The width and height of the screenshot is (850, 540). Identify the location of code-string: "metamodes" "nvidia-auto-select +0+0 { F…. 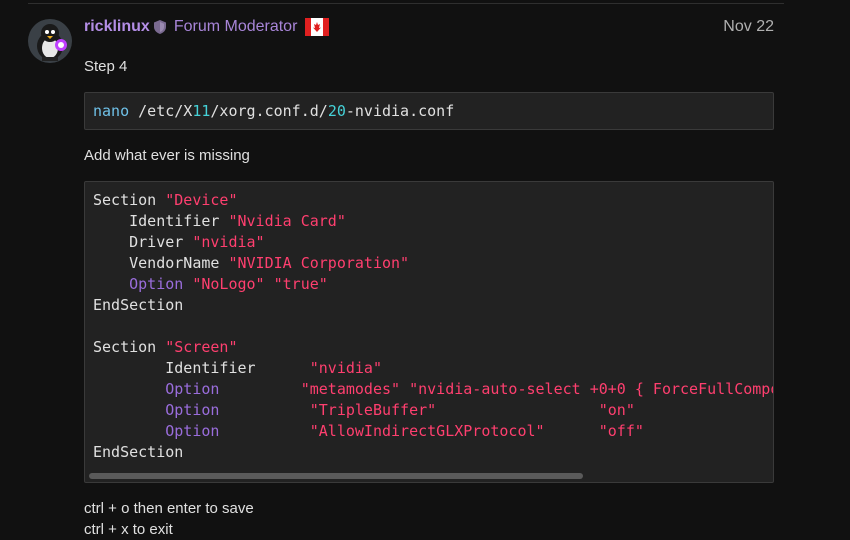
(496, 389).